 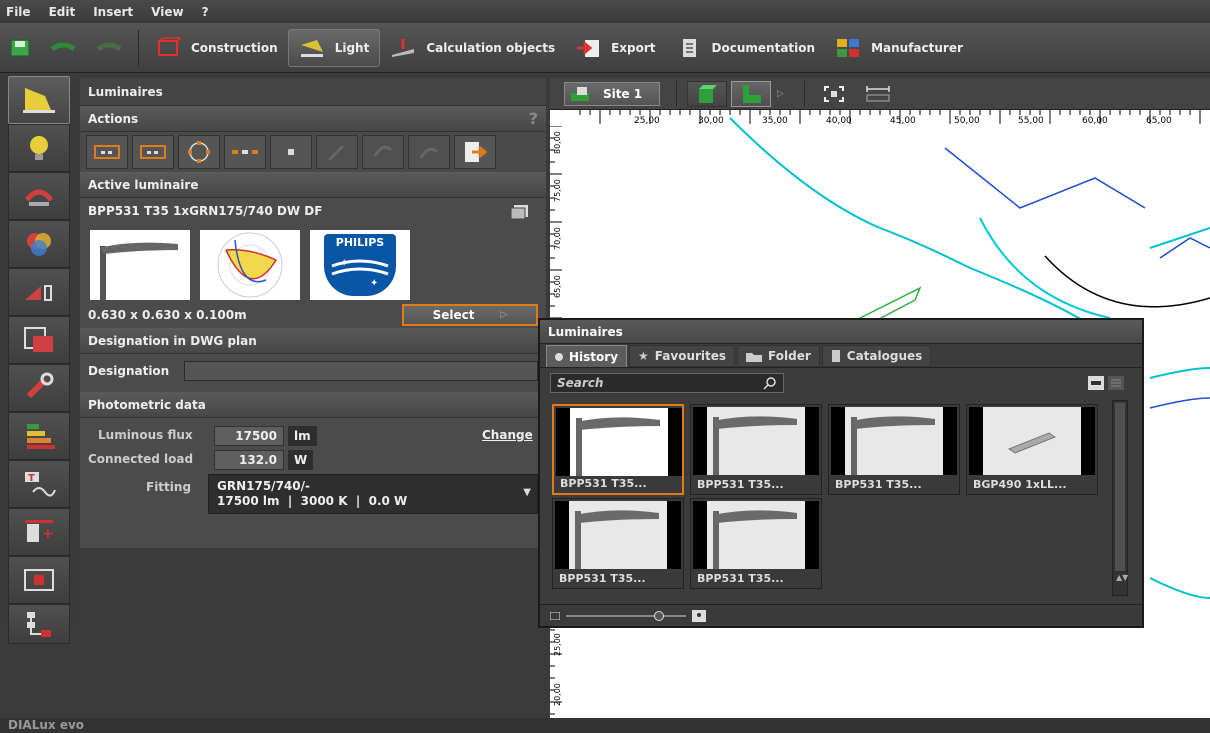 What do you see at coordinates (520, 212) in the screenshot?
I see `datasheet-icon` at bounding box center [520, 212].